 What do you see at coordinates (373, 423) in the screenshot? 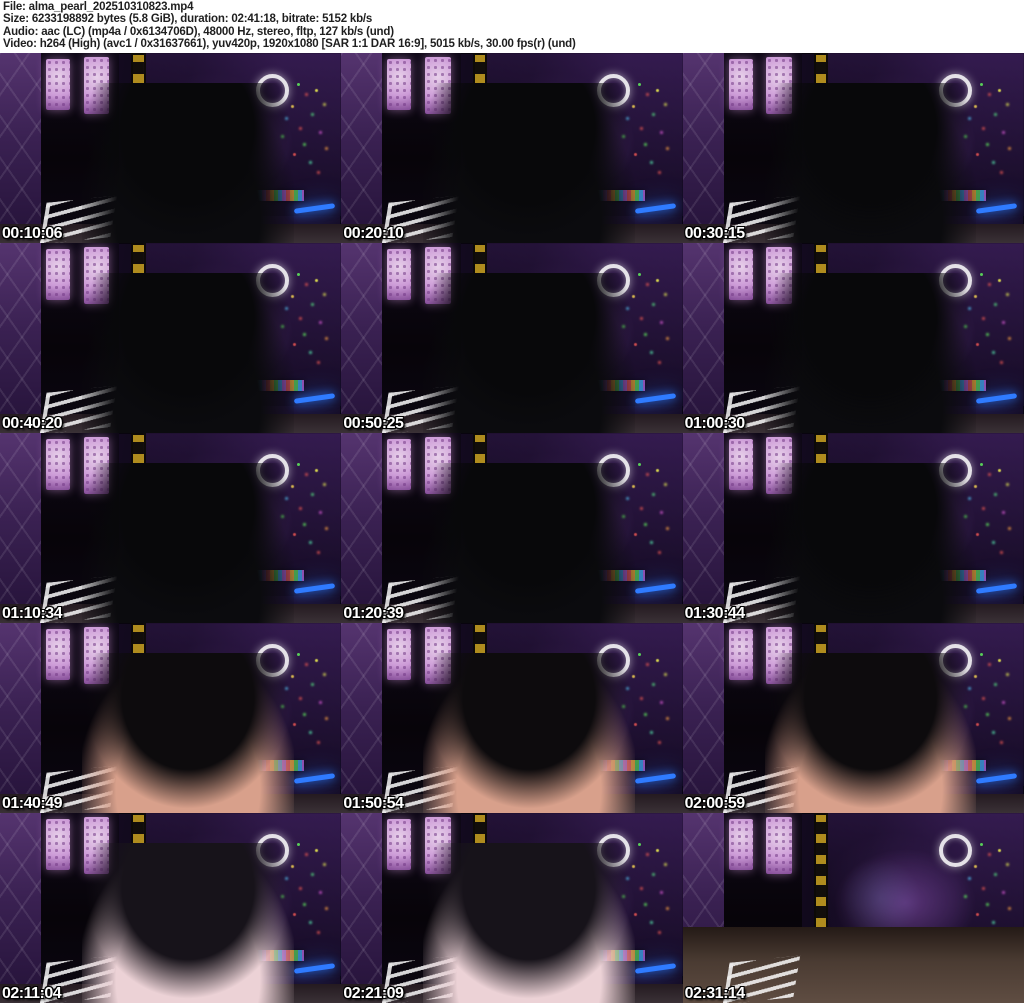
I see `timestamp-overlay: 00:50:25` at bounding box center [373, 423].